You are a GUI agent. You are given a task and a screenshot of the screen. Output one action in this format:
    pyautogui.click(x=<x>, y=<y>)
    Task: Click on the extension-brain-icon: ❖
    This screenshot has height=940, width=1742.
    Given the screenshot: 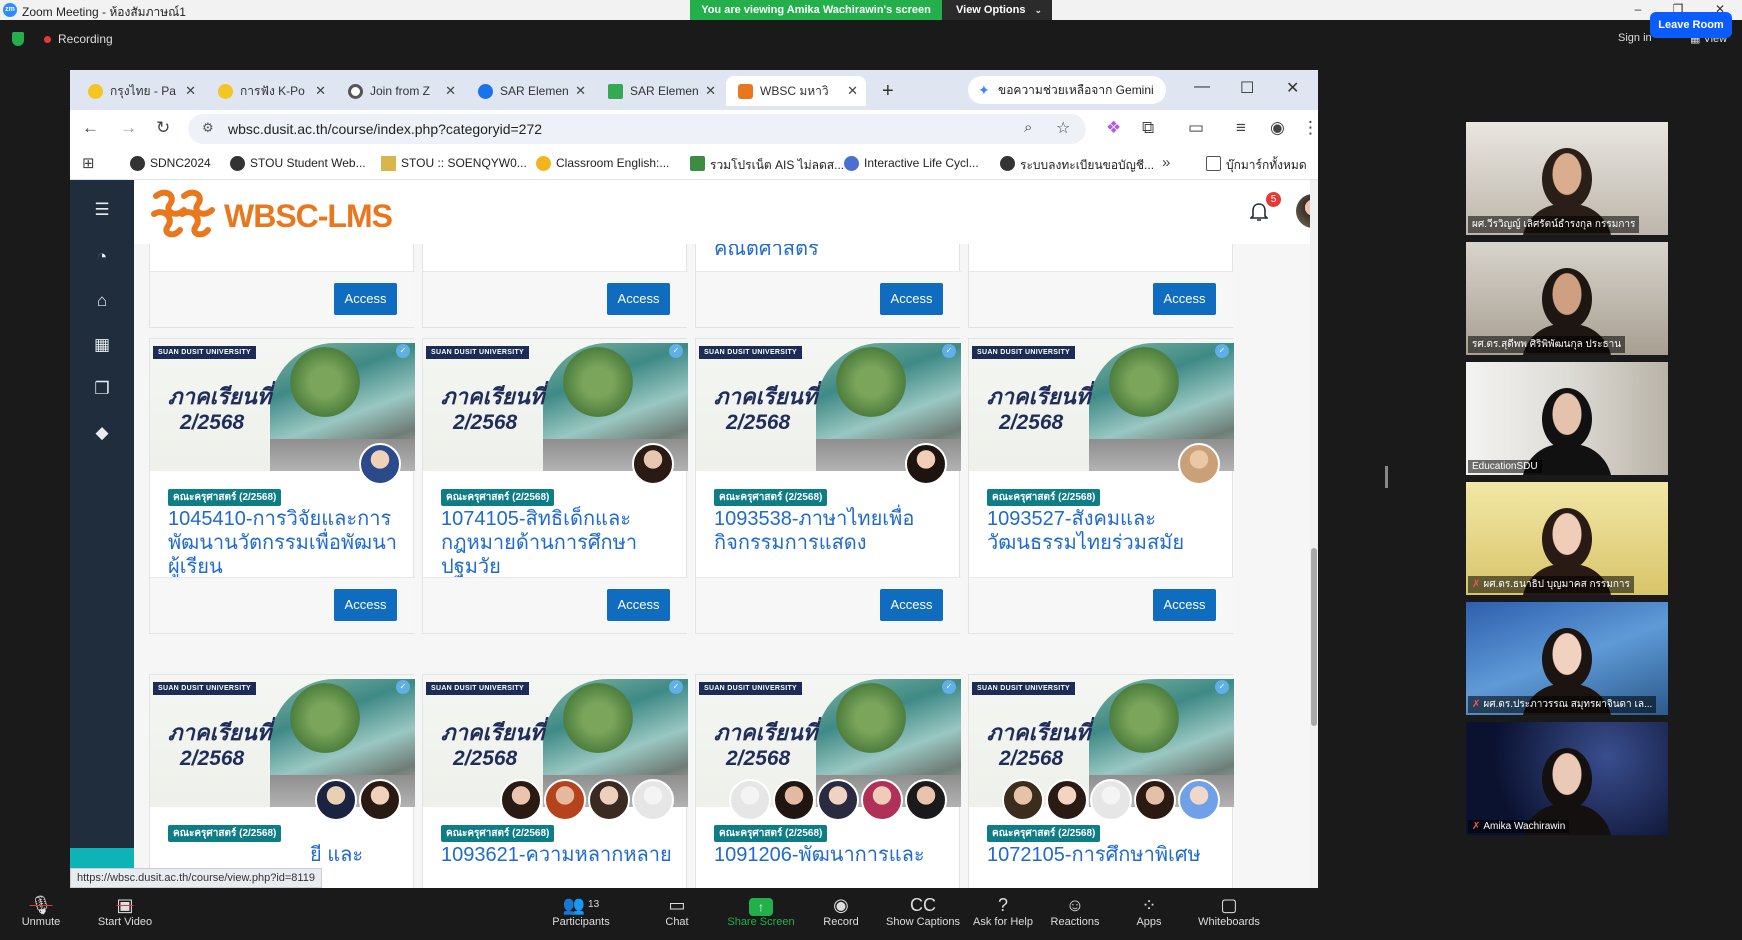 What is the action you would take?
    pyautogui.click(x=1113, y=128)
    